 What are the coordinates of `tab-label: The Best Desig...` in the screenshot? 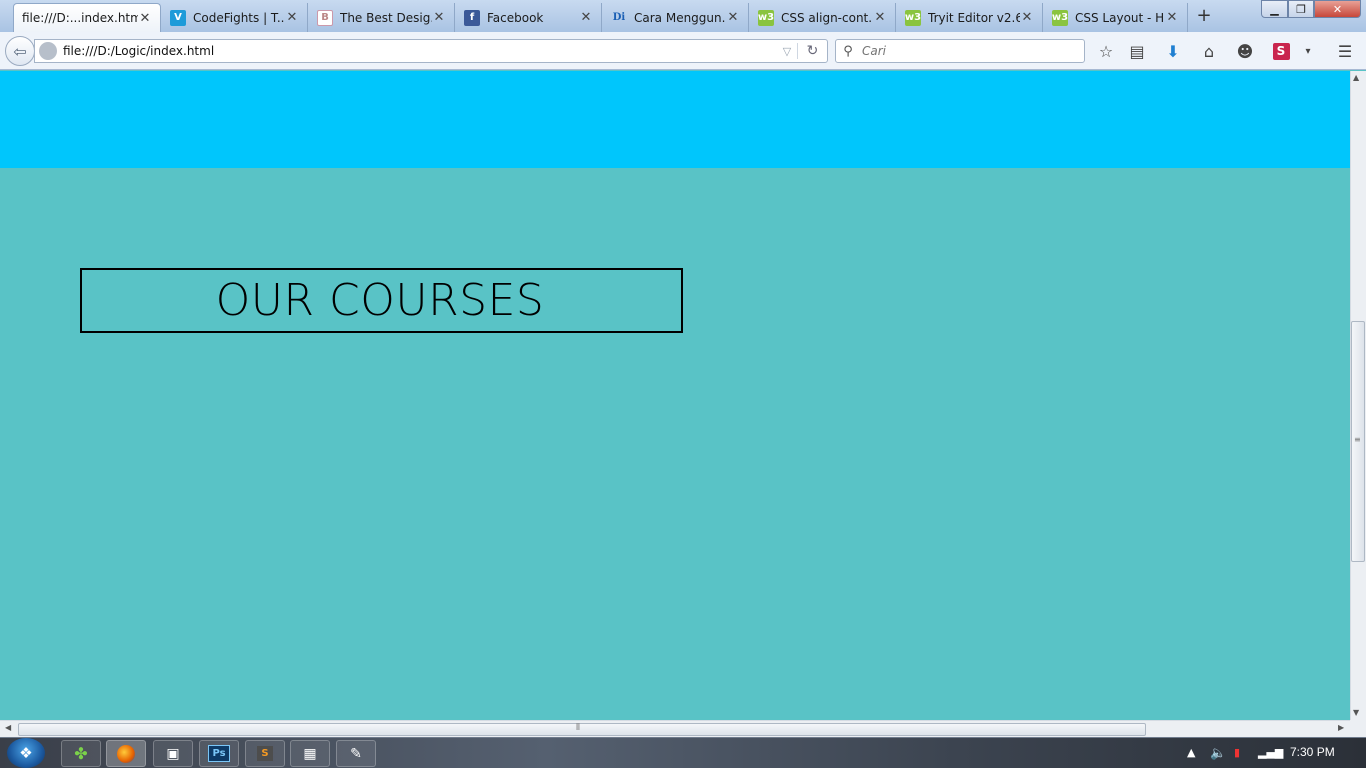 It's located at (386, 17).